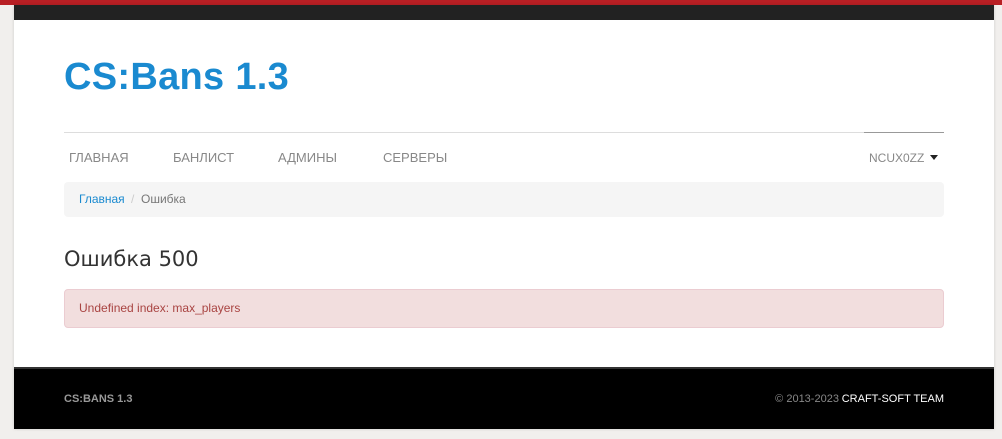 This screenshot has width=1002, height=439. I want to click on nav-item-servers: СЕРВЕРЫ, so click(415, 158).